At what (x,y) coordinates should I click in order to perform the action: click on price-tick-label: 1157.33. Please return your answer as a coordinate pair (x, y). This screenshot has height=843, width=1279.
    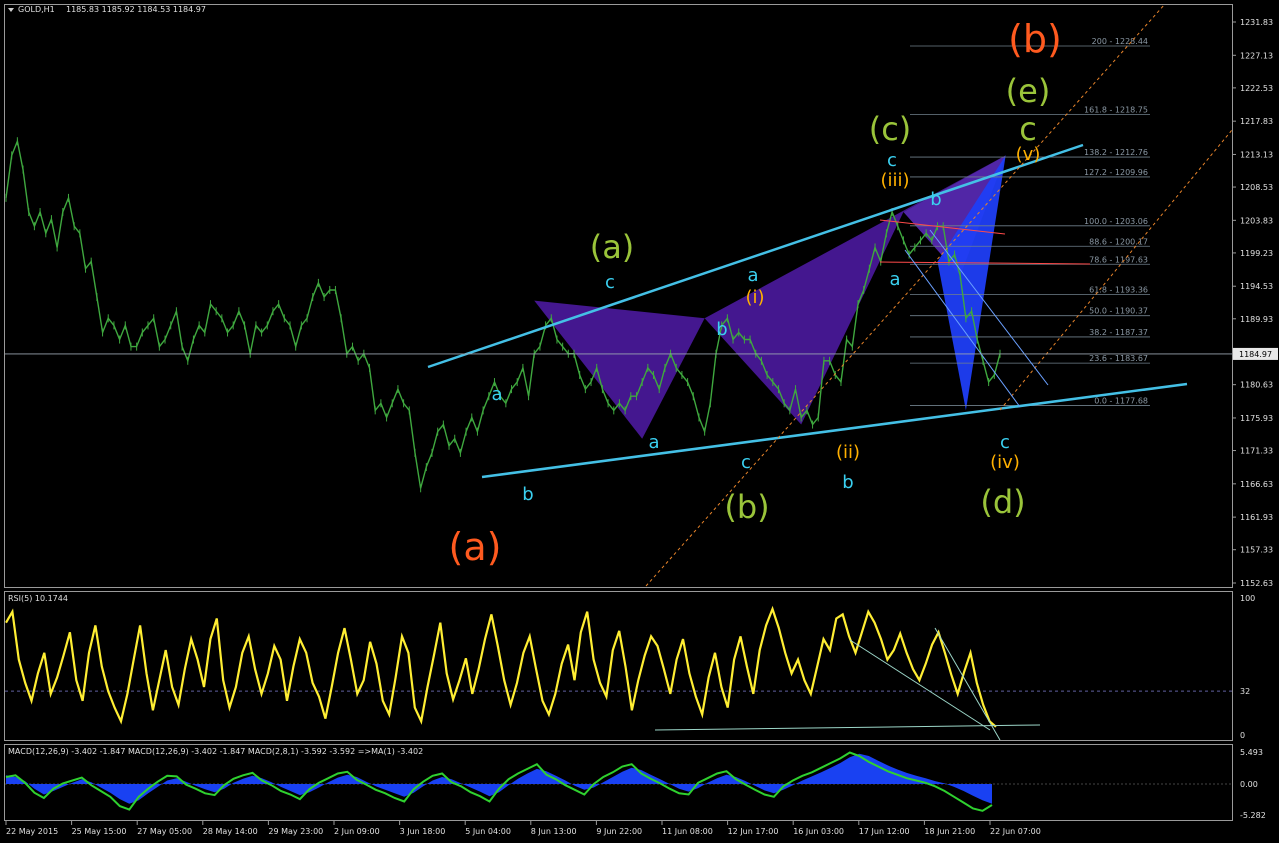
    Looking at the image, I should click on (1256, 550).